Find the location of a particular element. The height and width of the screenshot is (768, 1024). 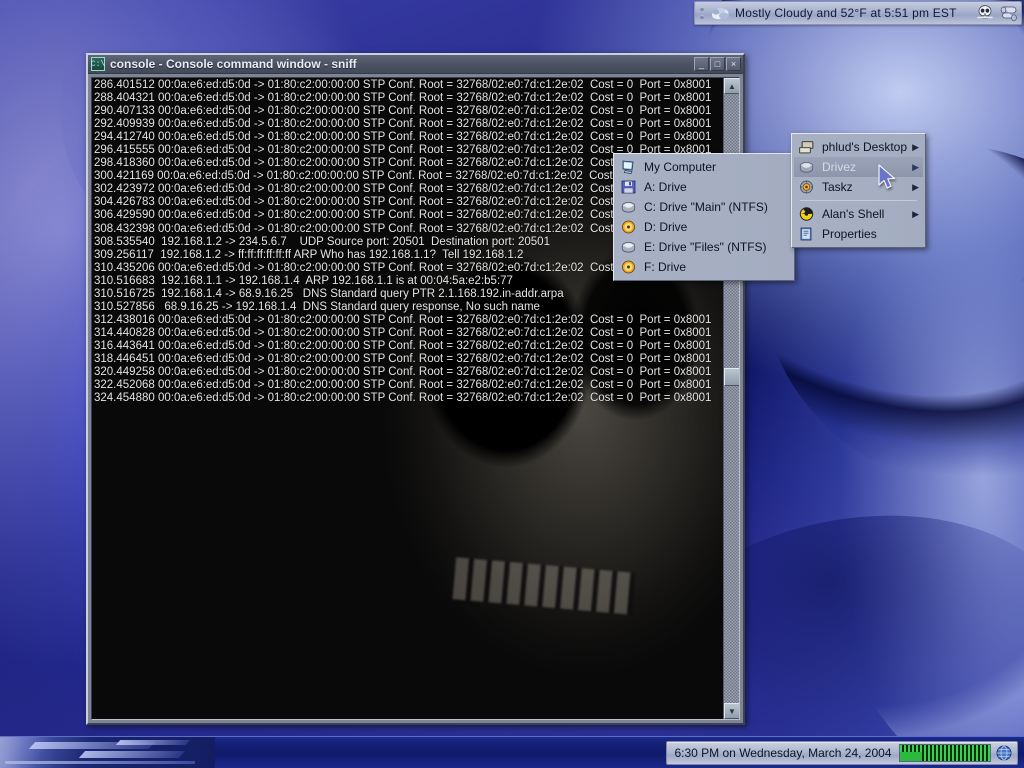

wallpaper-swirl is located at coordinates (918, 561).